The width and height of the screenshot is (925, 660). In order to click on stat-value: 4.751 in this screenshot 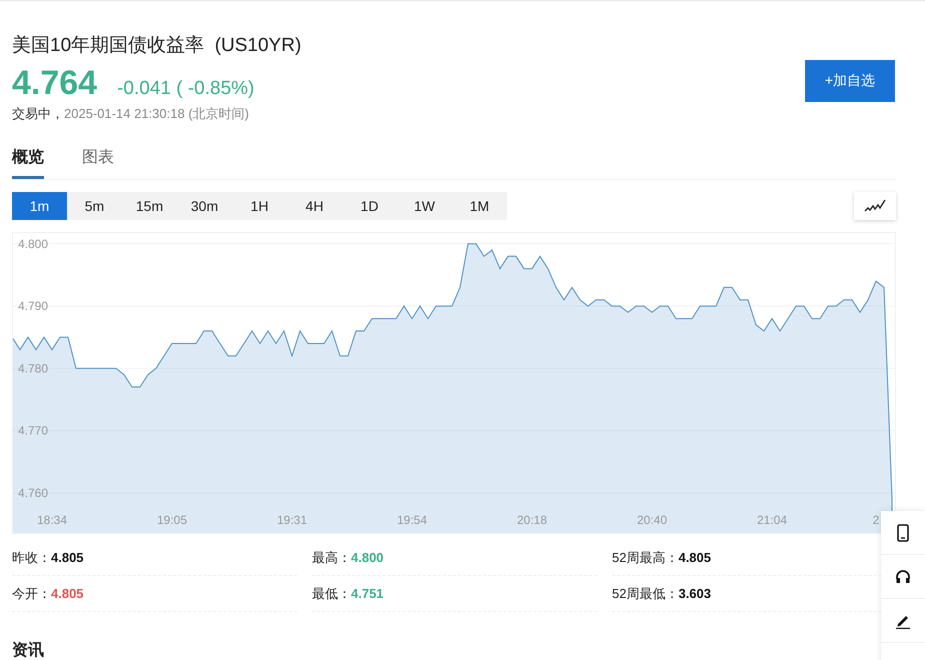, I will do `click(367, 593)`.